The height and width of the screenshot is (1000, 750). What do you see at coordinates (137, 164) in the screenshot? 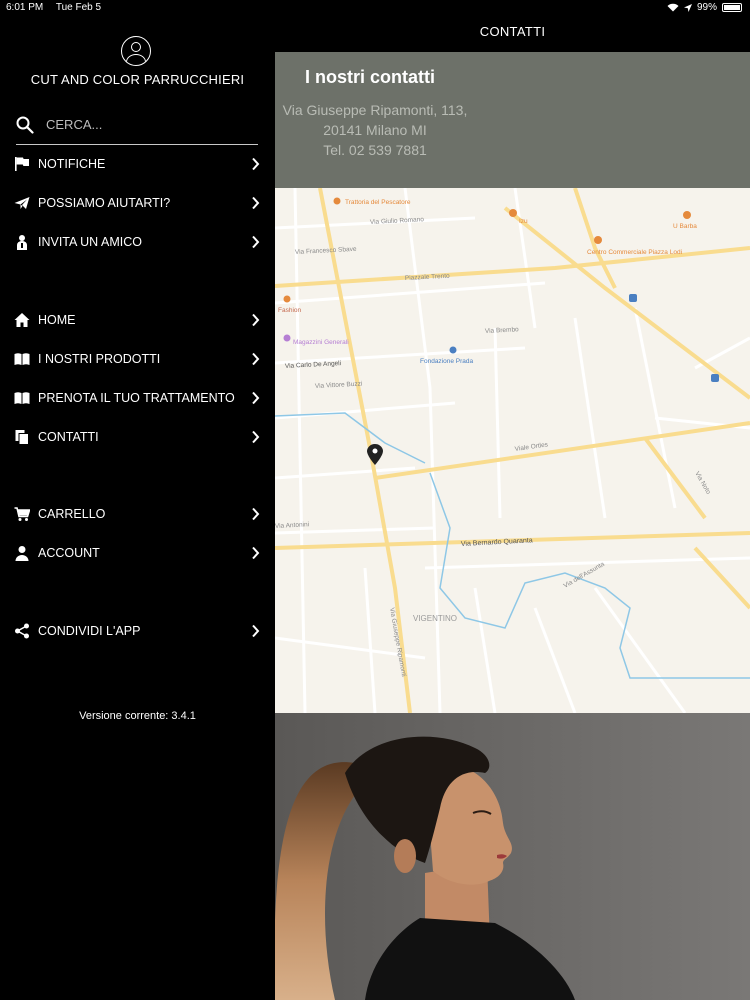
I see `menu-item-notifiche: NOTIFICHE` at bounding box center [137, 164].